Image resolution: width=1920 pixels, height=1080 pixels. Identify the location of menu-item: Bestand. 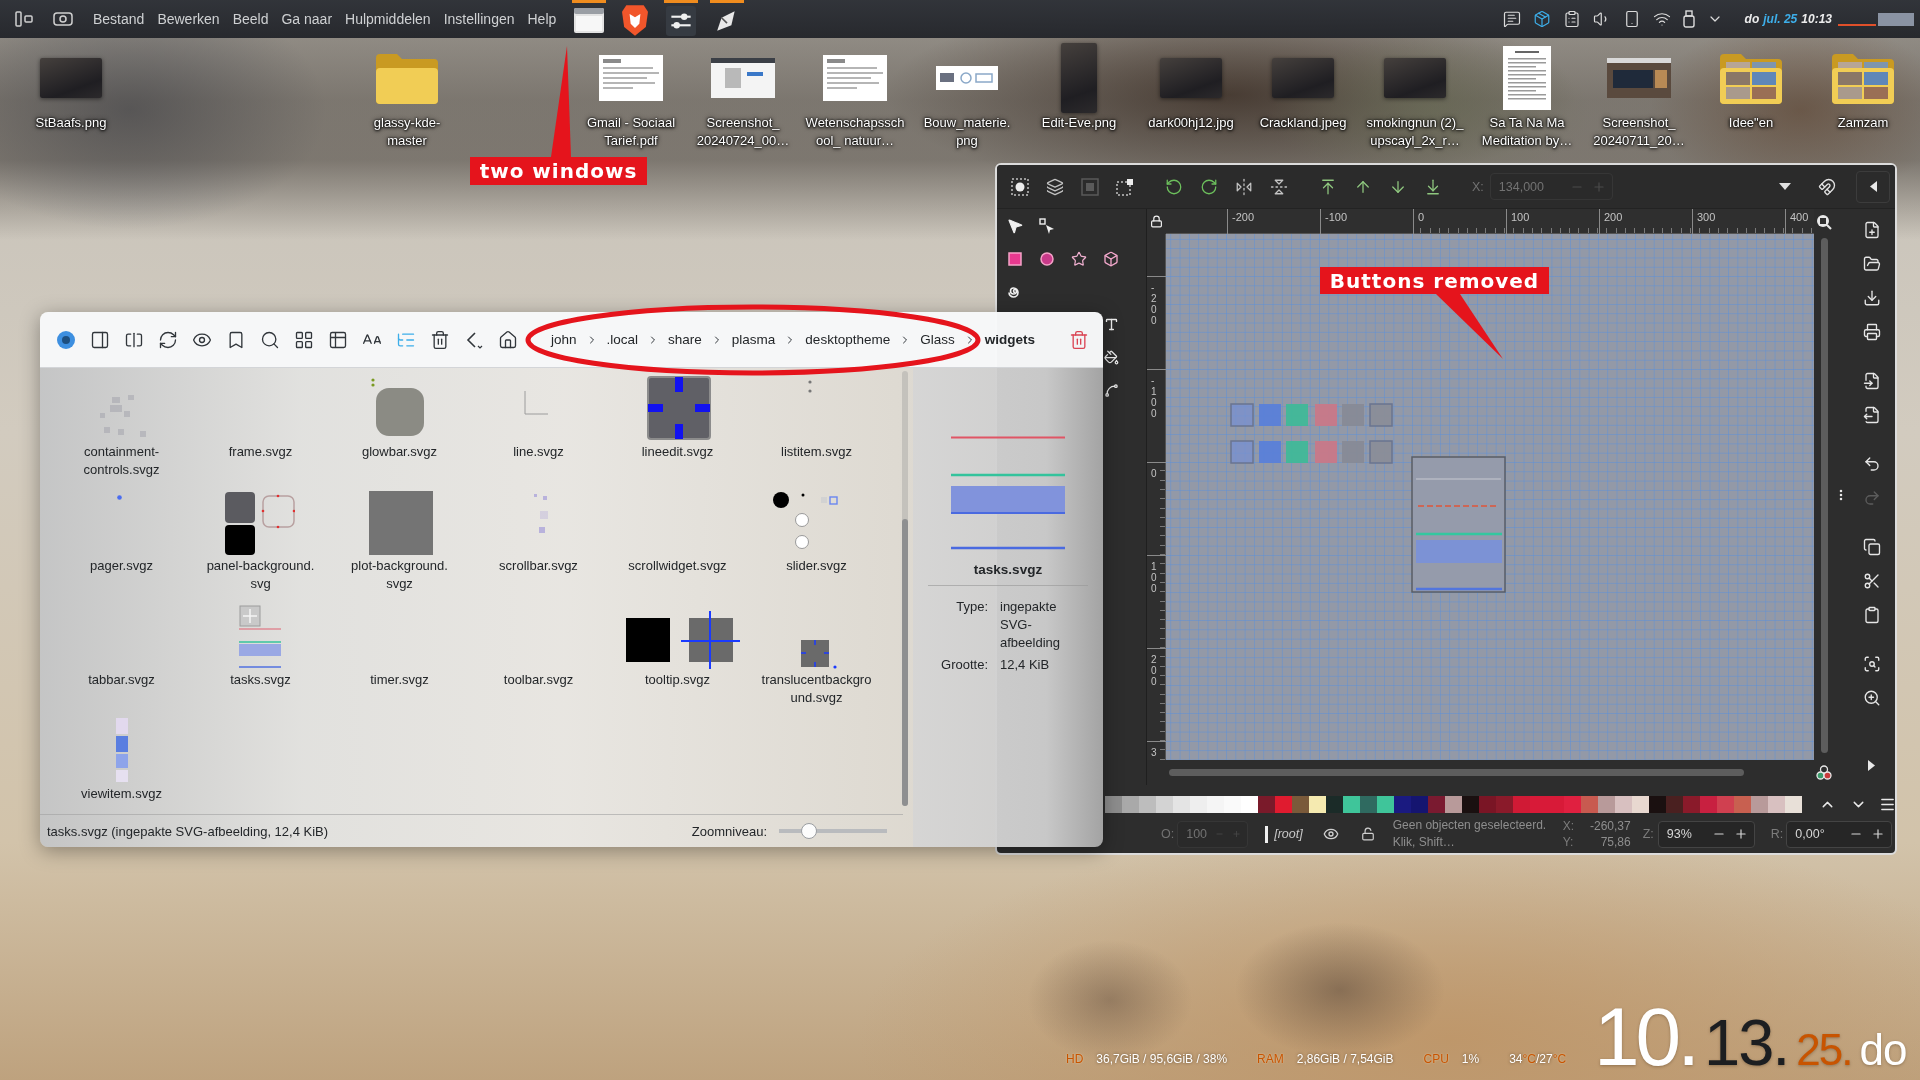
(119, 19).